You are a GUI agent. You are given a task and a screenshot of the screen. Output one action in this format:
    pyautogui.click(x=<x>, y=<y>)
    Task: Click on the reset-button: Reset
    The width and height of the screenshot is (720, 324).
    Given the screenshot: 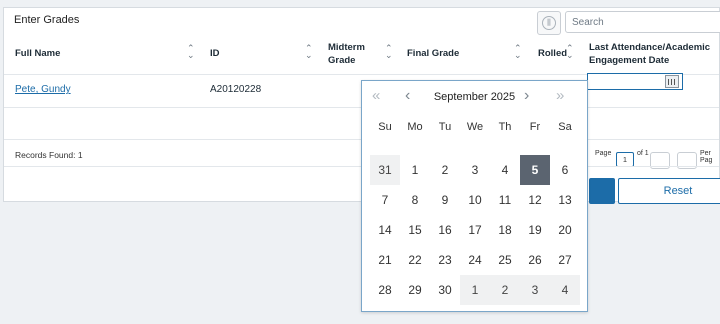 What is the action you would take?
    pyautogui.click(x=669, y=191)
    